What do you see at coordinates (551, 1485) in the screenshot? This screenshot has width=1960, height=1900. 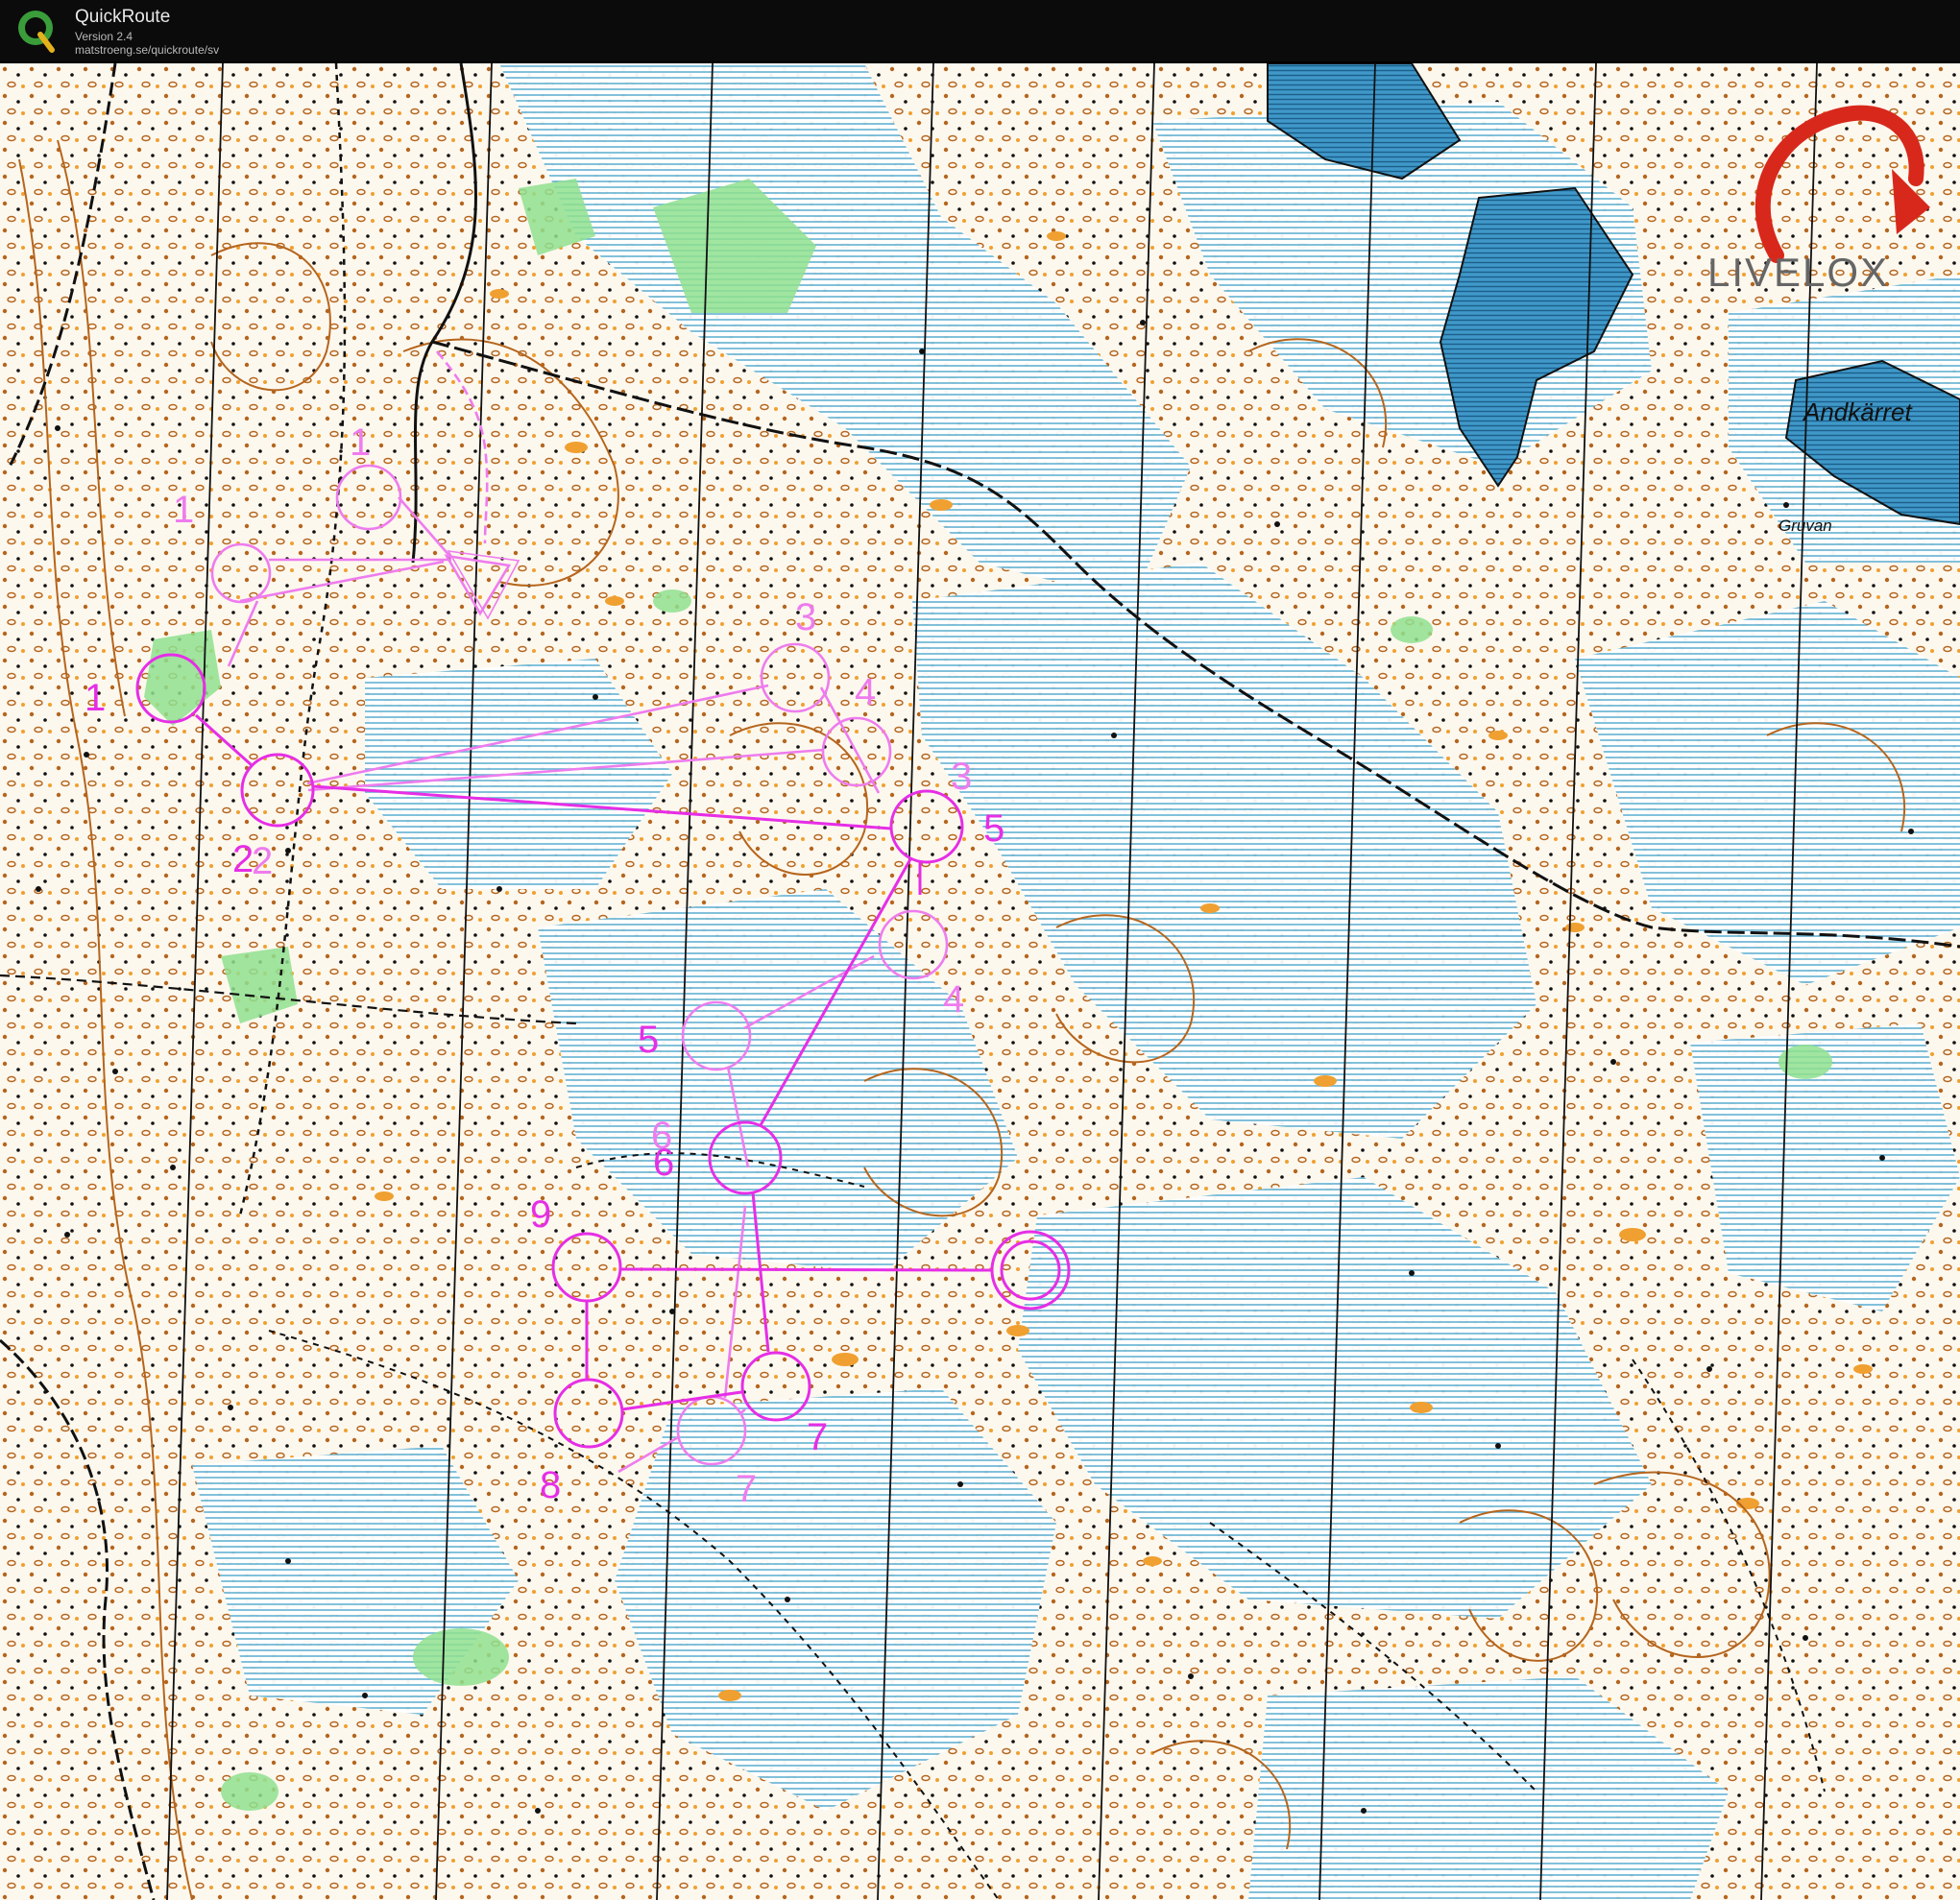 I see `control-number: 8` at bounding box center [551, 1485].